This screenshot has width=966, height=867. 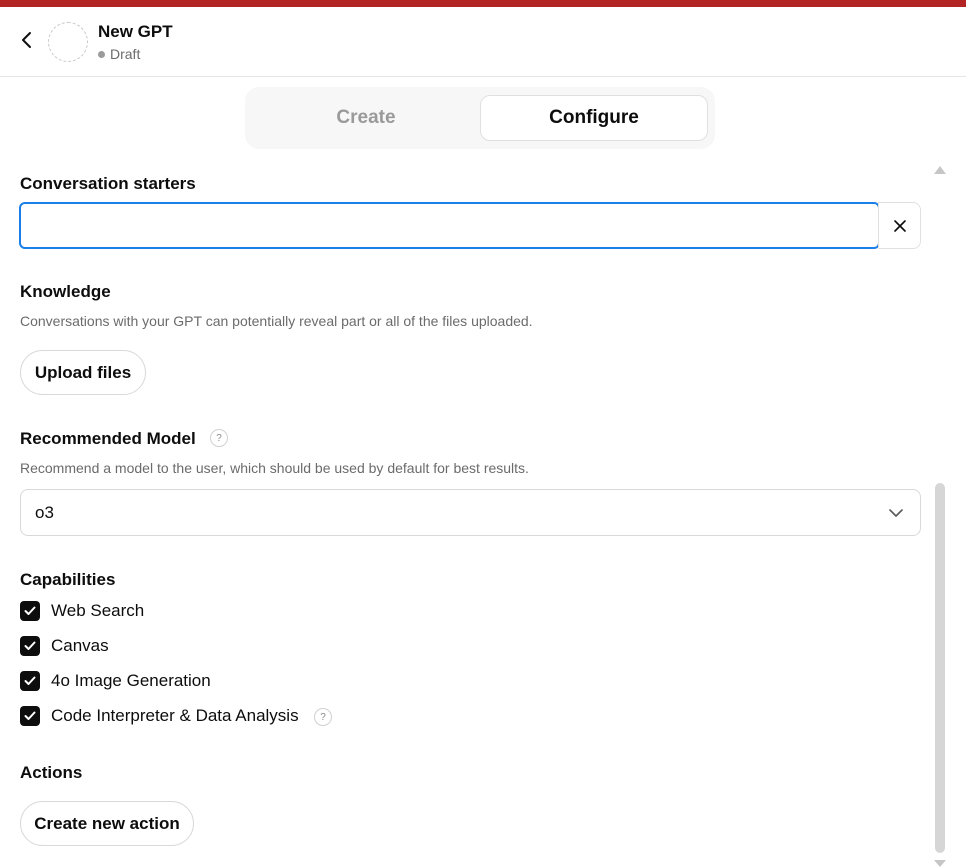 I want to click on scroll-up-arrow-icon, so click(x=940, y=170).